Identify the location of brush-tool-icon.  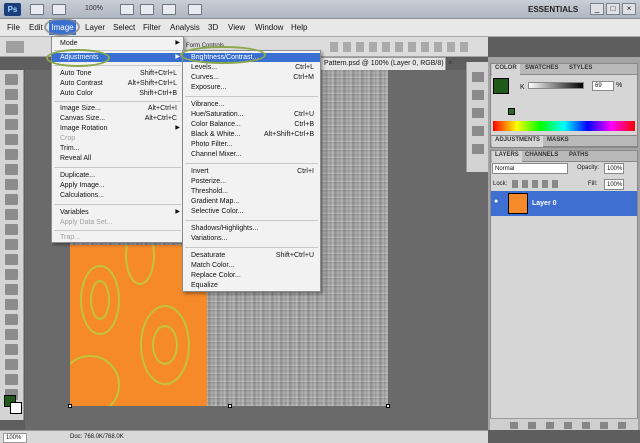
(11, 184).